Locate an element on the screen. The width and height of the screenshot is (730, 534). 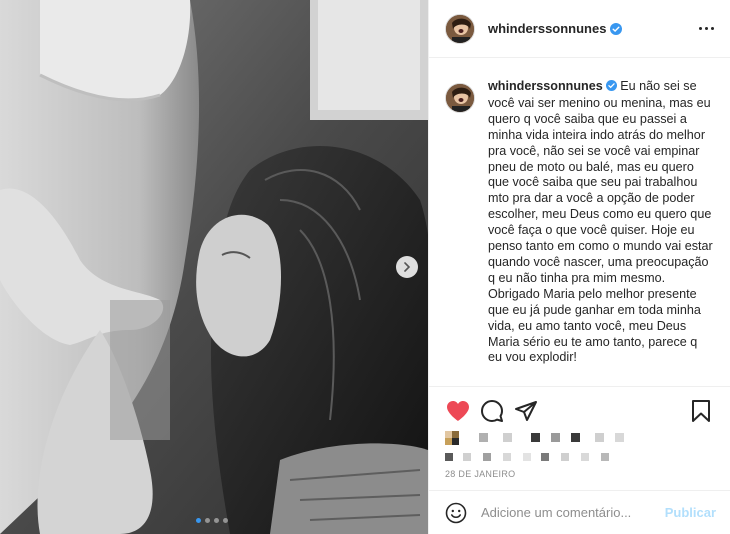
post-actions: 28 DE JANEIRO is located at coordinates (579, 432).